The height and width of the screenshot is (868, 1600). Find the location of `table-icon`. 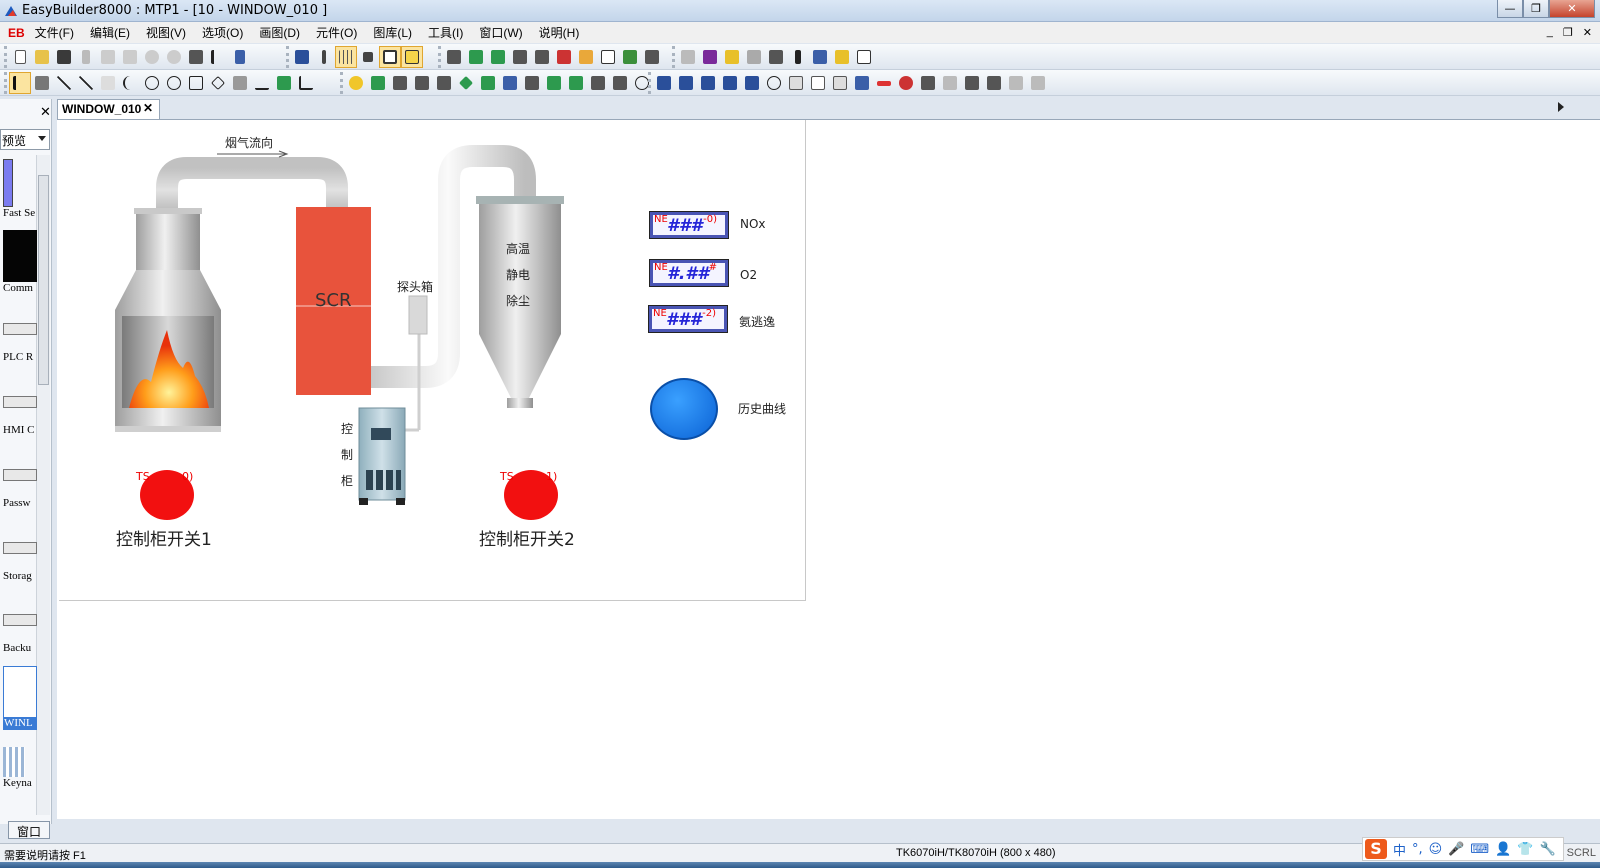

table-icon is located at coordinates (630, 57).